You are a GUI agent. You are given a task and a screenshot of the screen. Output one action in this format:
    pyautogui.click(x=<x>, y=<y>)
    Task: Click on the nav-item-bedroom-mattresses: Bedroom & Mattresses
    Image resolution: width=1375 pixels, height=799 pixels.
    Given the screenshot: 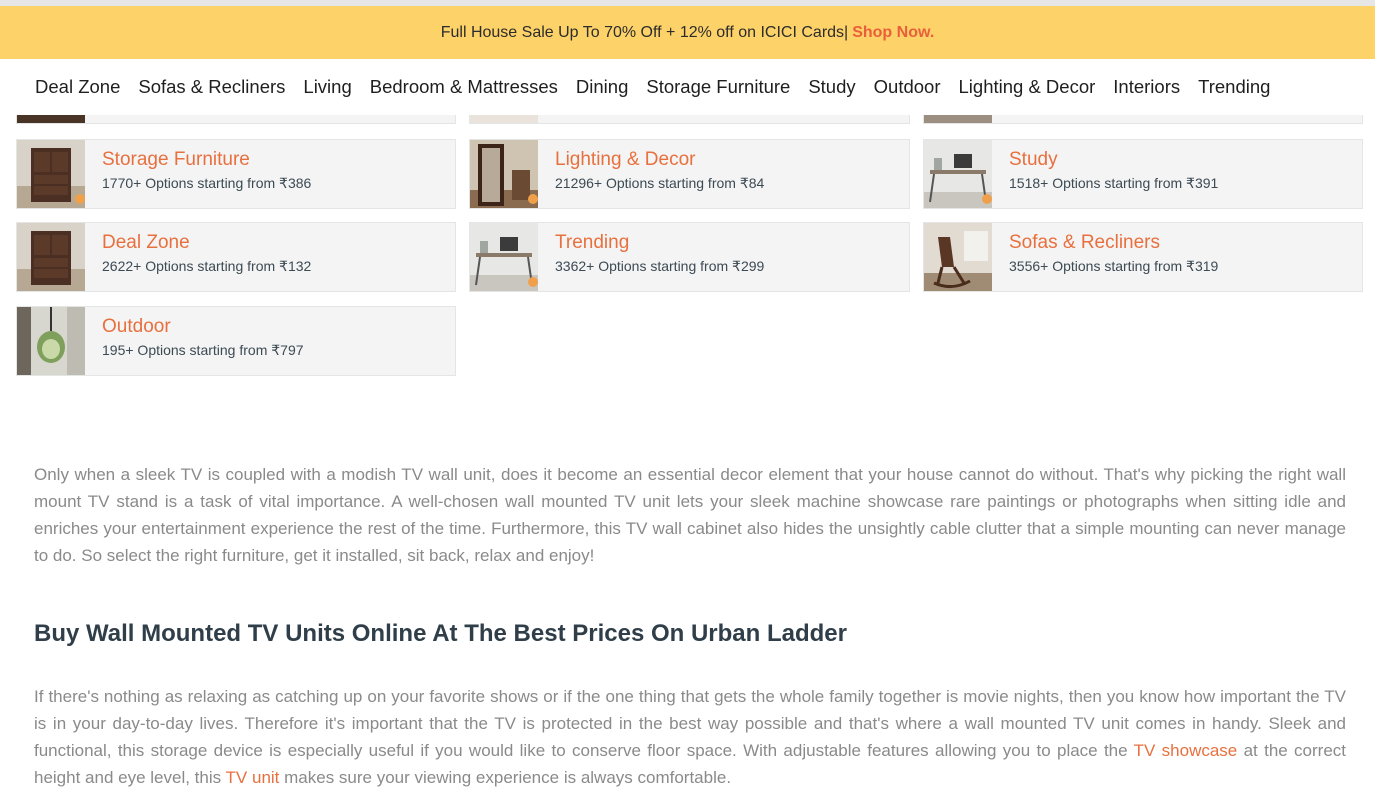 What is the action you would take?
    pyautogui.click(x=464, y=87)
    